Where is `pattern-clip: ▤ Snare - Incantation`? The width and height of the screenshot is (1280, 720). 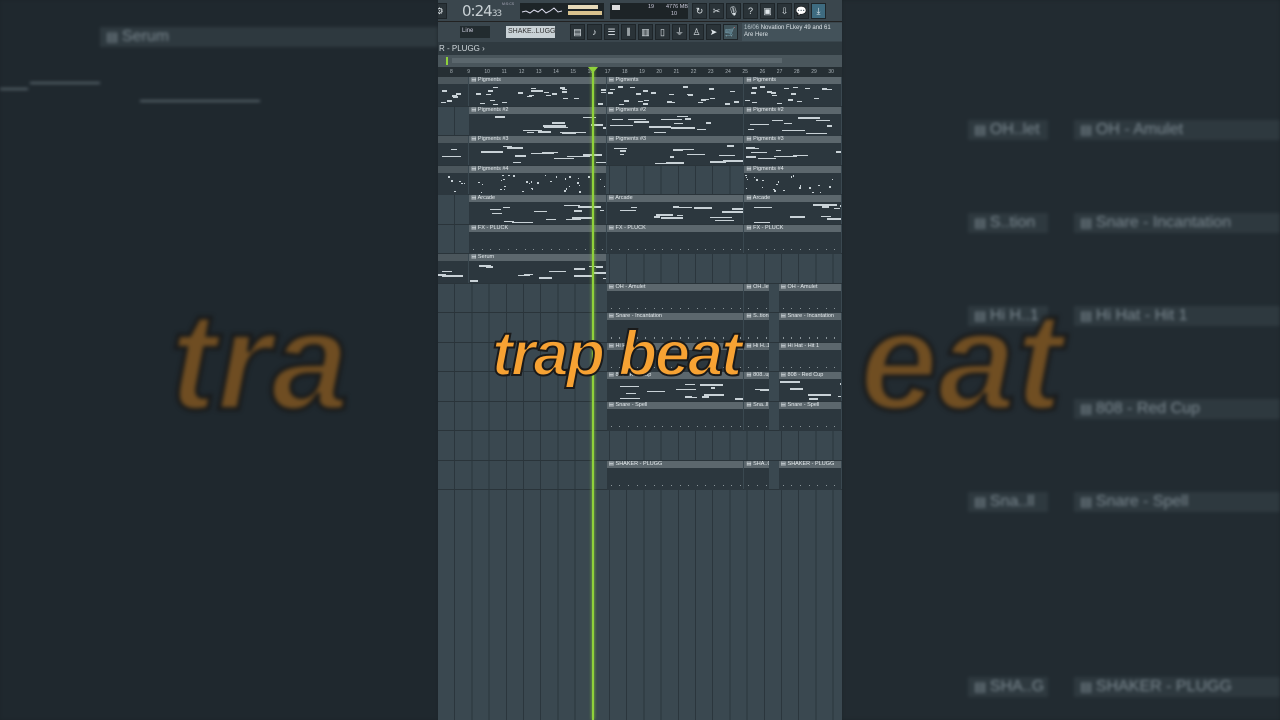 pattern-clip: ▤ Snare - Incantation is located at coordinates (809, 327).